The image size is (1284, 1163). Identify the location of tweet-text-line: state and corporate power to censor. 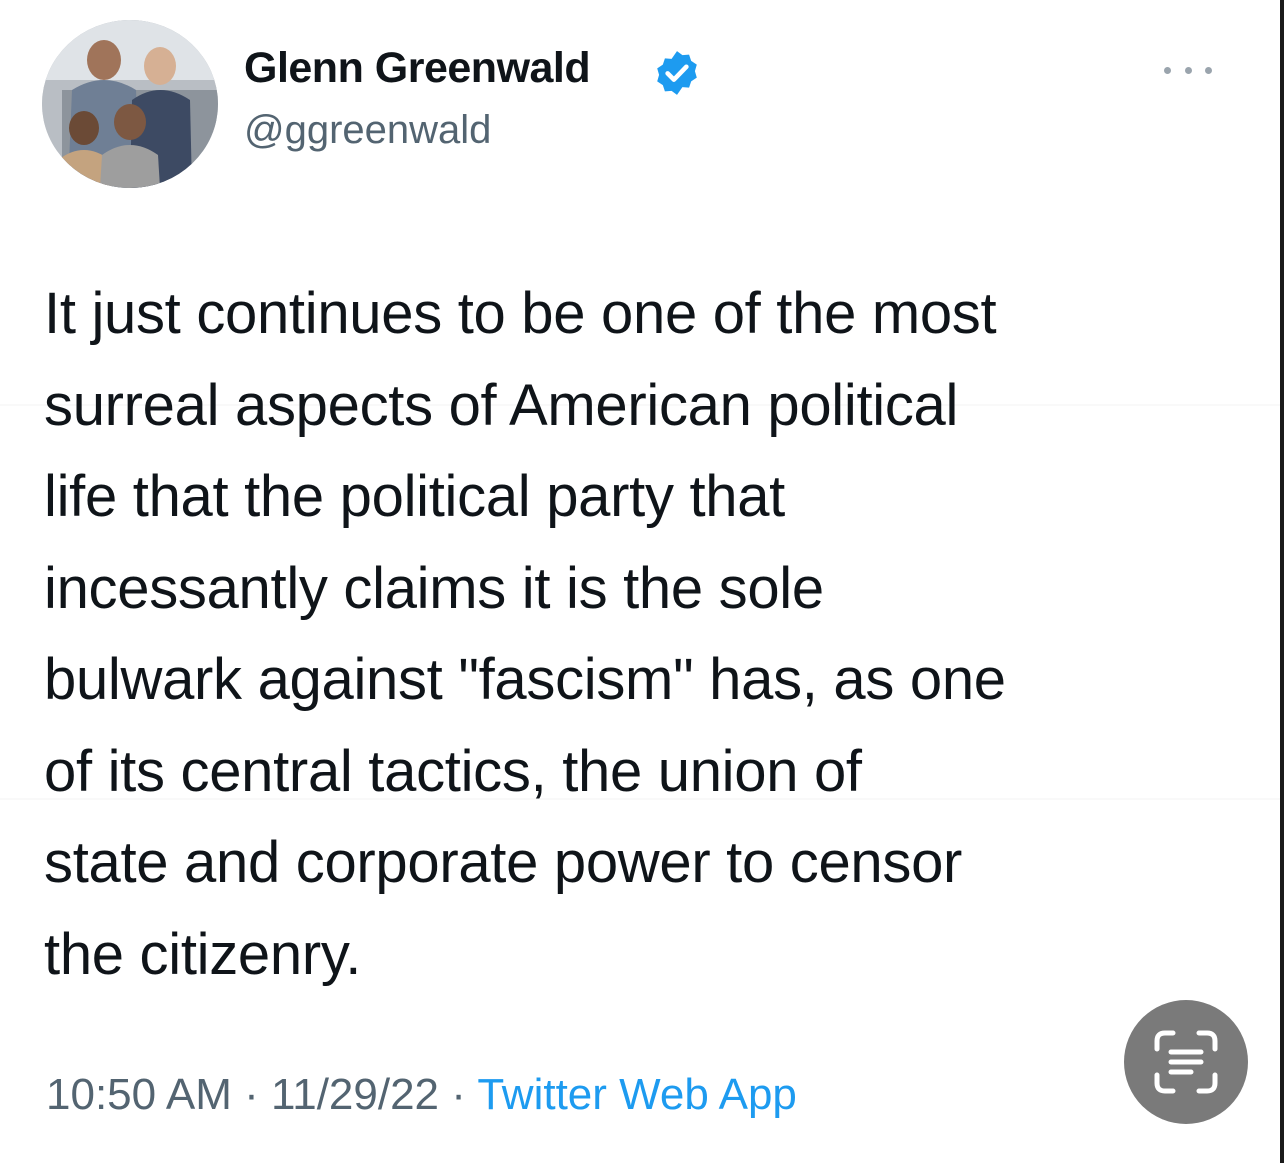
(503, 862).